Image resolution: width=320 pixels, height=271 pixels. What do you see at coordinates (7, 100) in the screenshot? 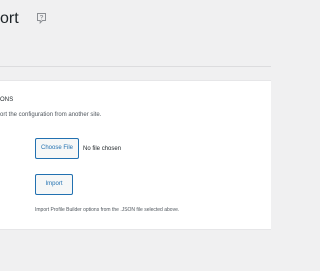
I see `section-heading: ONS` at bounding box center [7, 100].